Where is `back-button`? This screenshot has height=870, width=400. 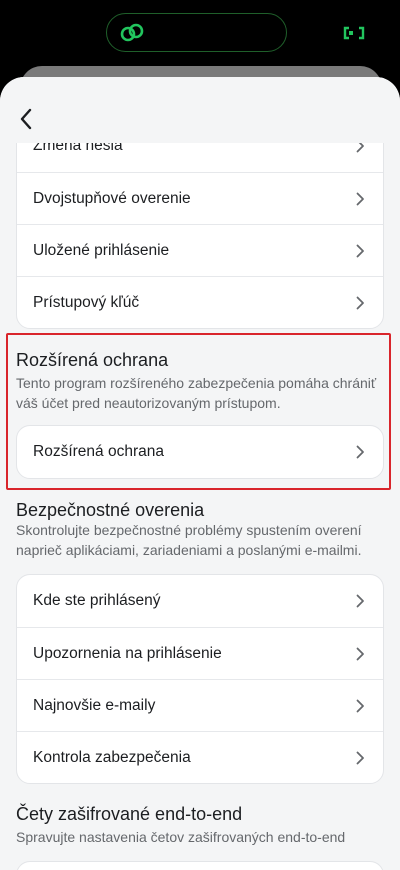
back-button is located at coordinates (26, 119).